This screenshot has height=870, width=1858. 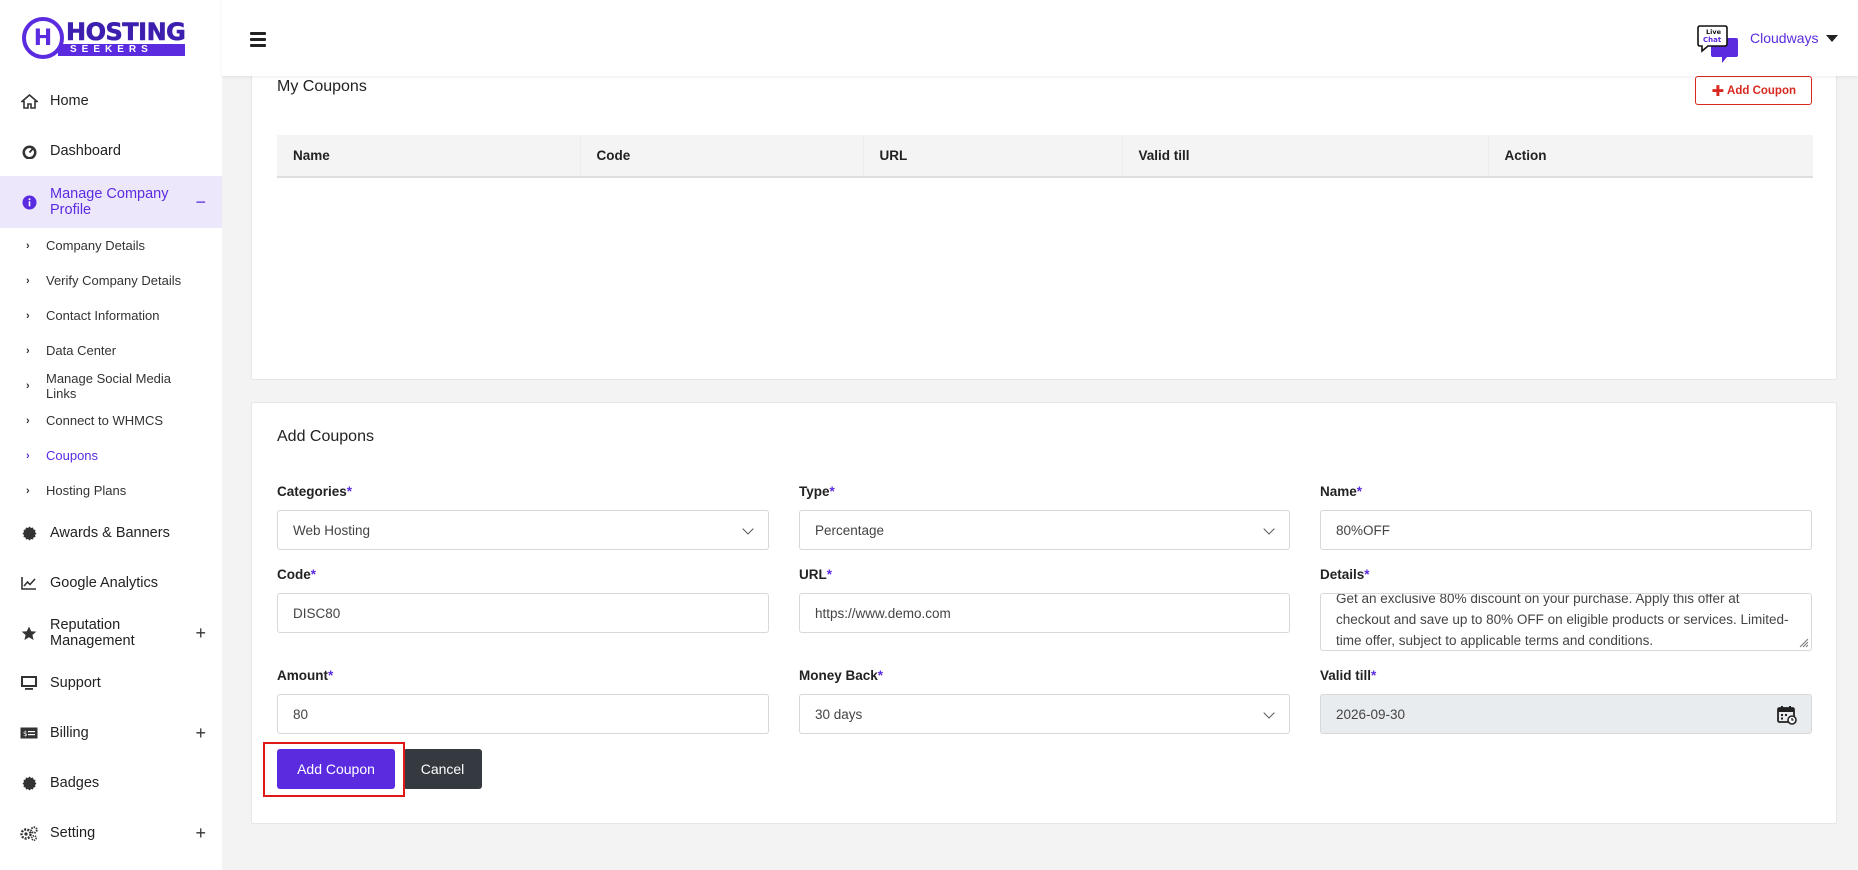 I want to click on coupons-table: Name Code URL Valid till Action, so click(x=1045, y=156).